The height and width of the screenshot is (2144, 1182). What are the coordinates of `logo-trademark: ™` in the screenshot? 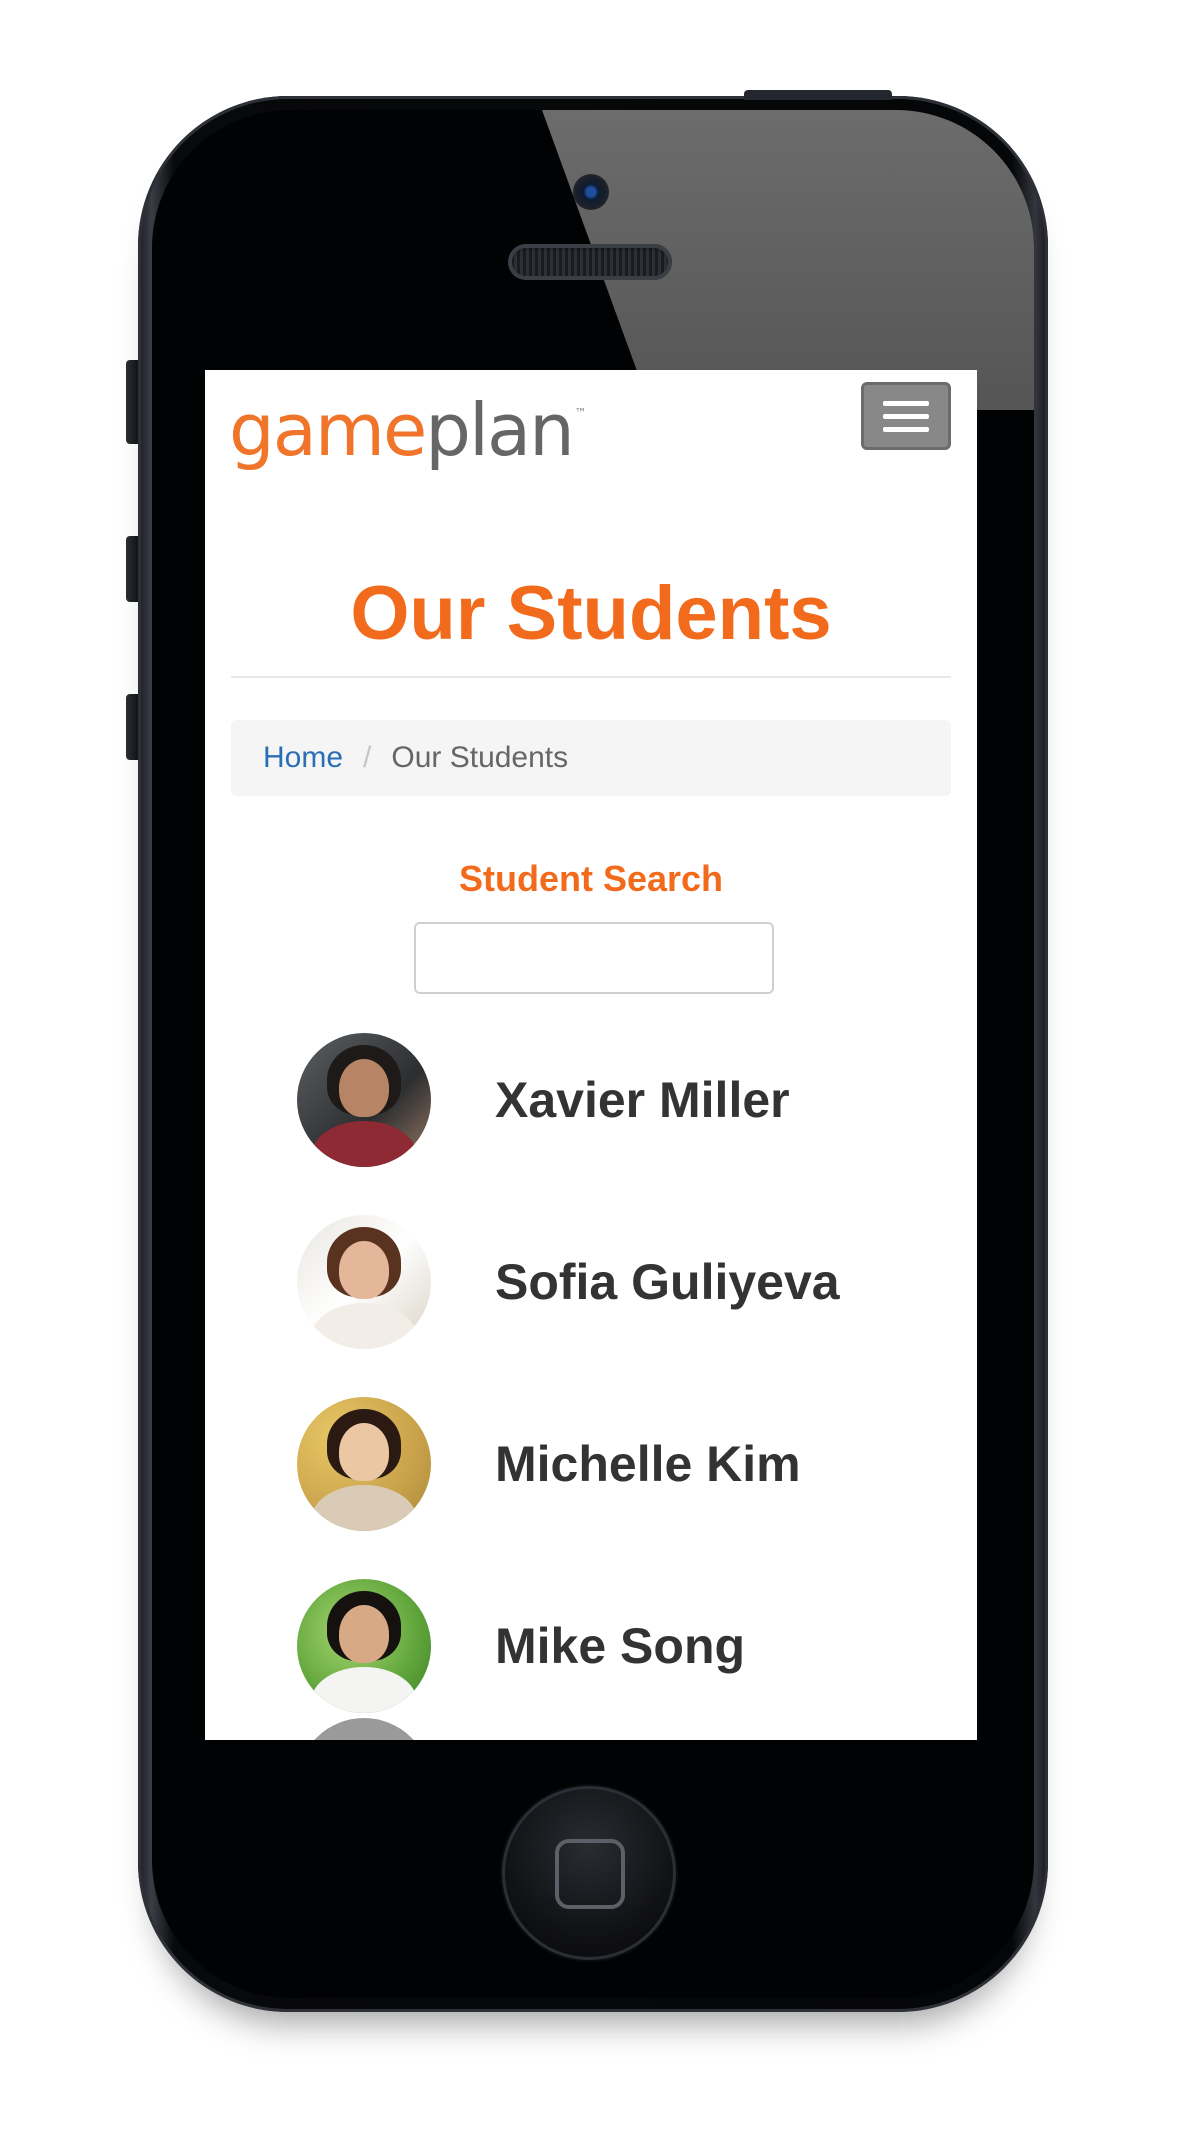 It's located at (580, 413).